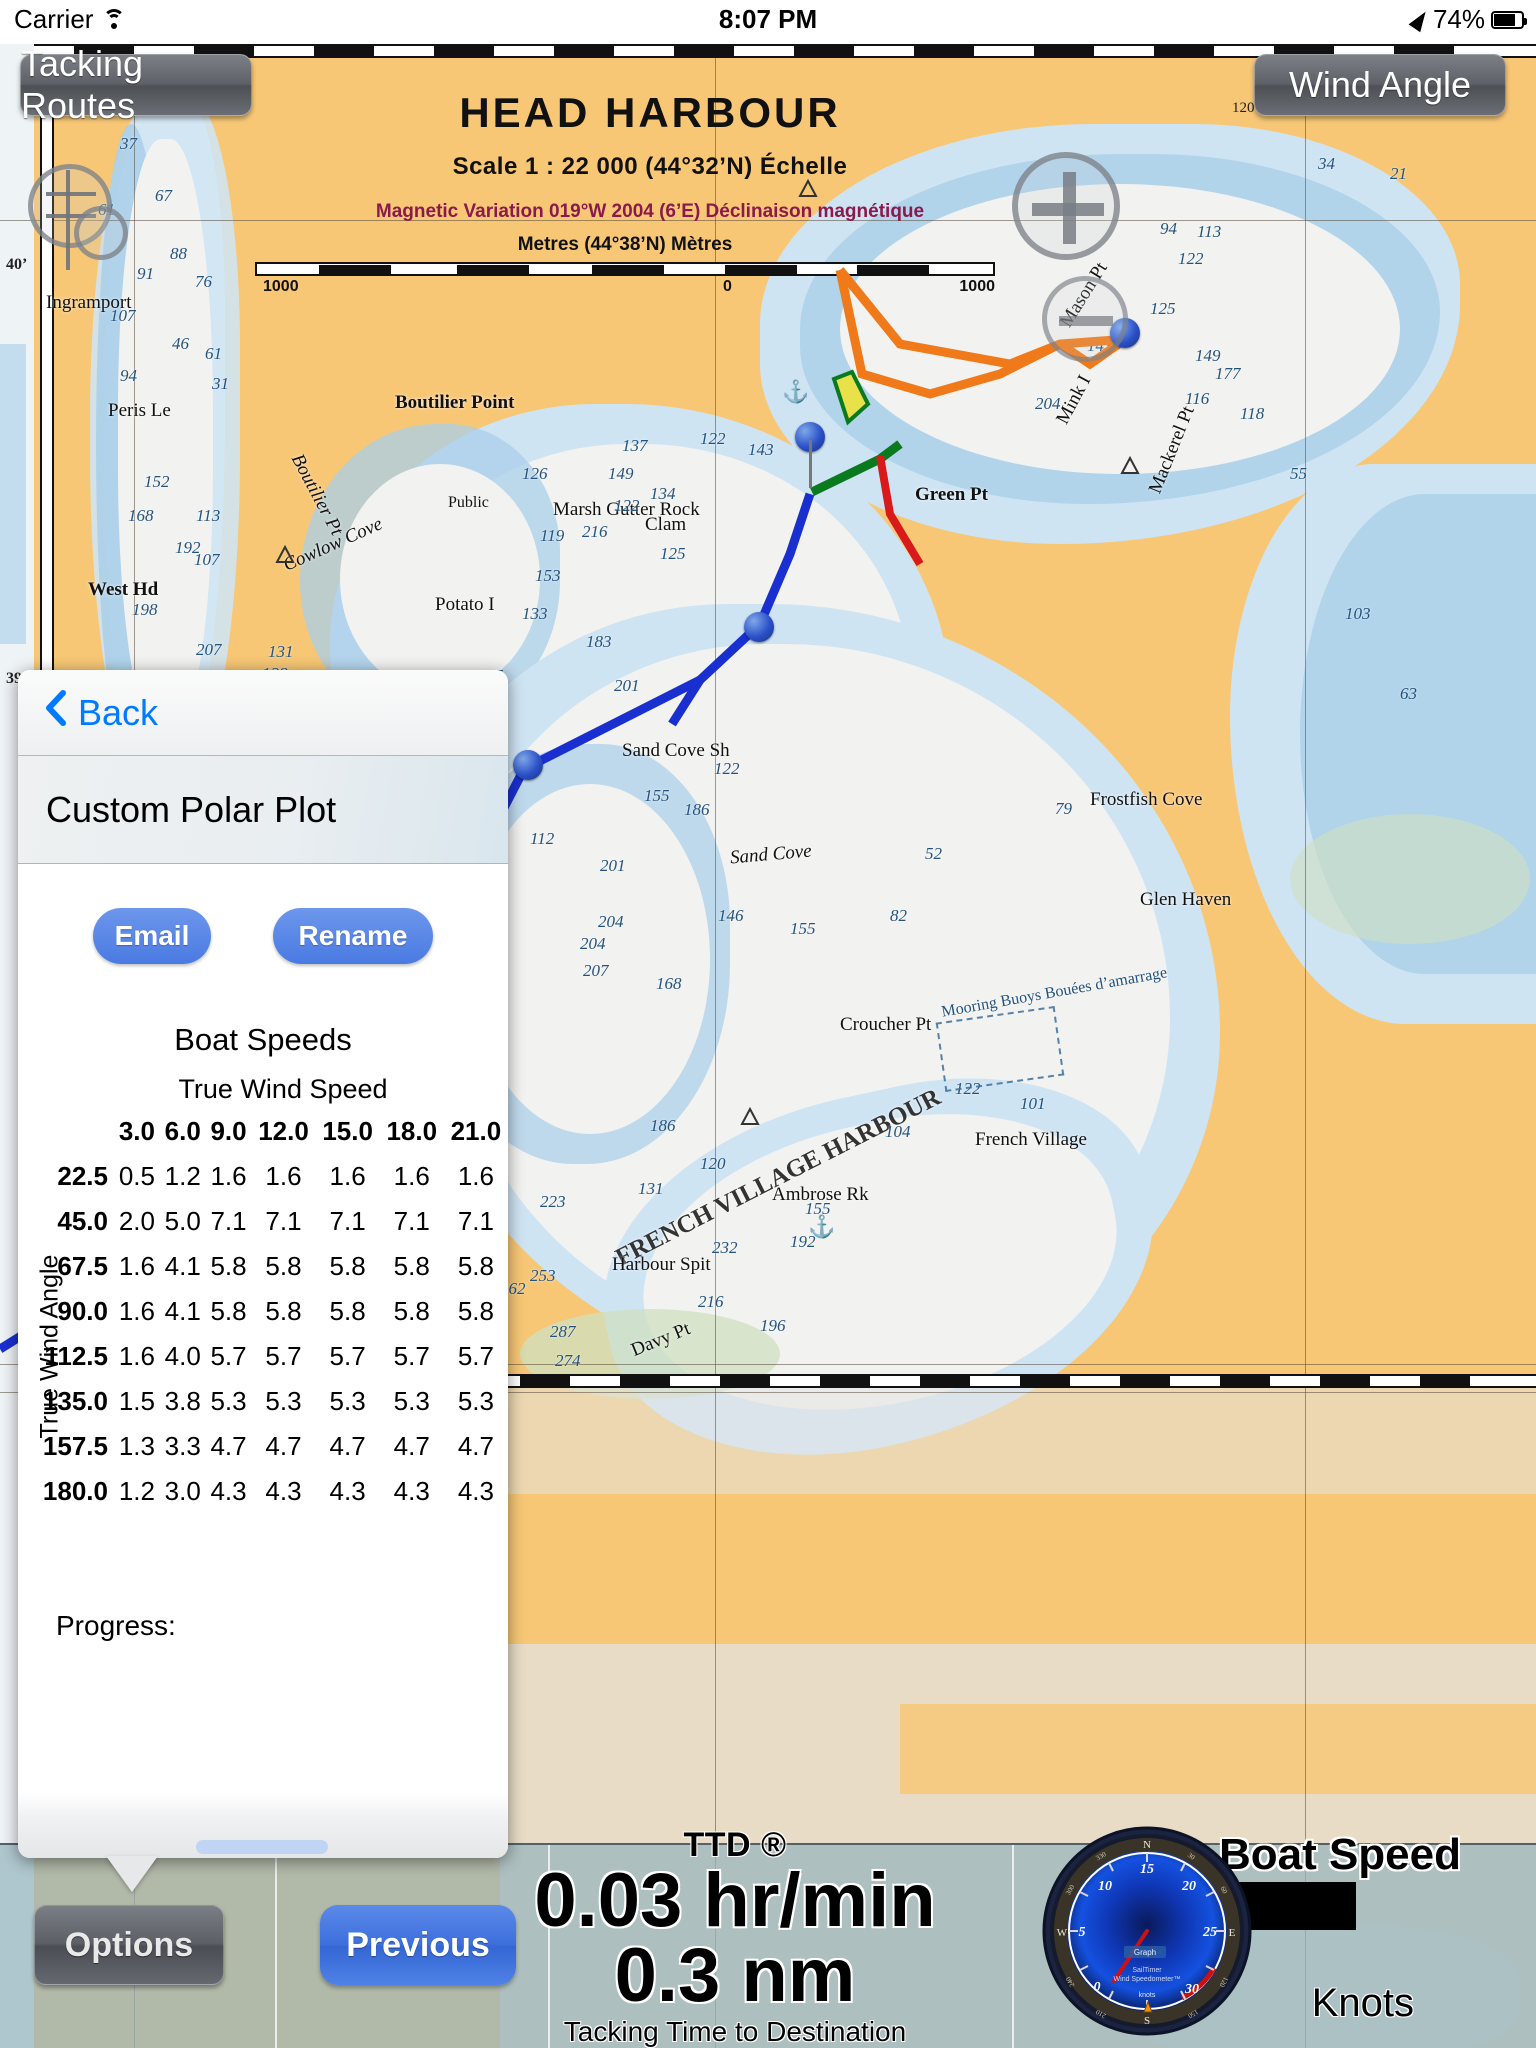 The width and height of the screenshot is (1536, 2048). I want to click on zoom-out-button, so click(1085, 319).